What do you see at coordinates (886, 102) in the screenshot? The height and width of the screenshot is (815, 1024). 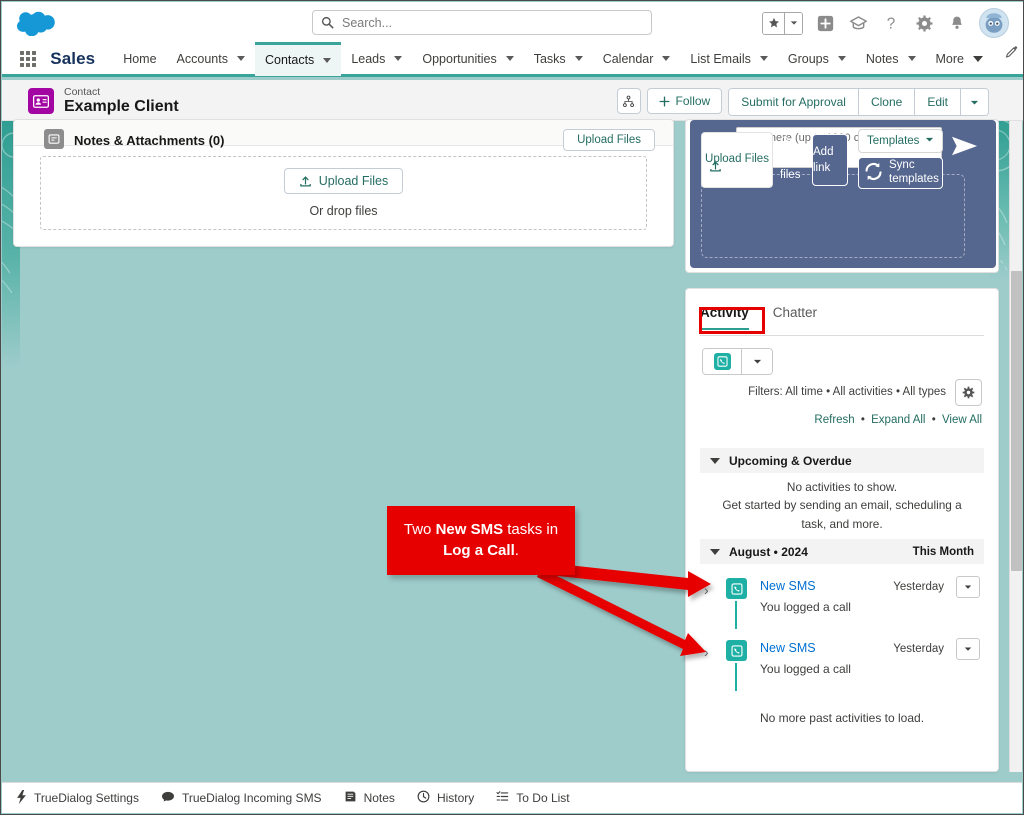 I see `clone-button: Clone` at bounding box center [886, 102].